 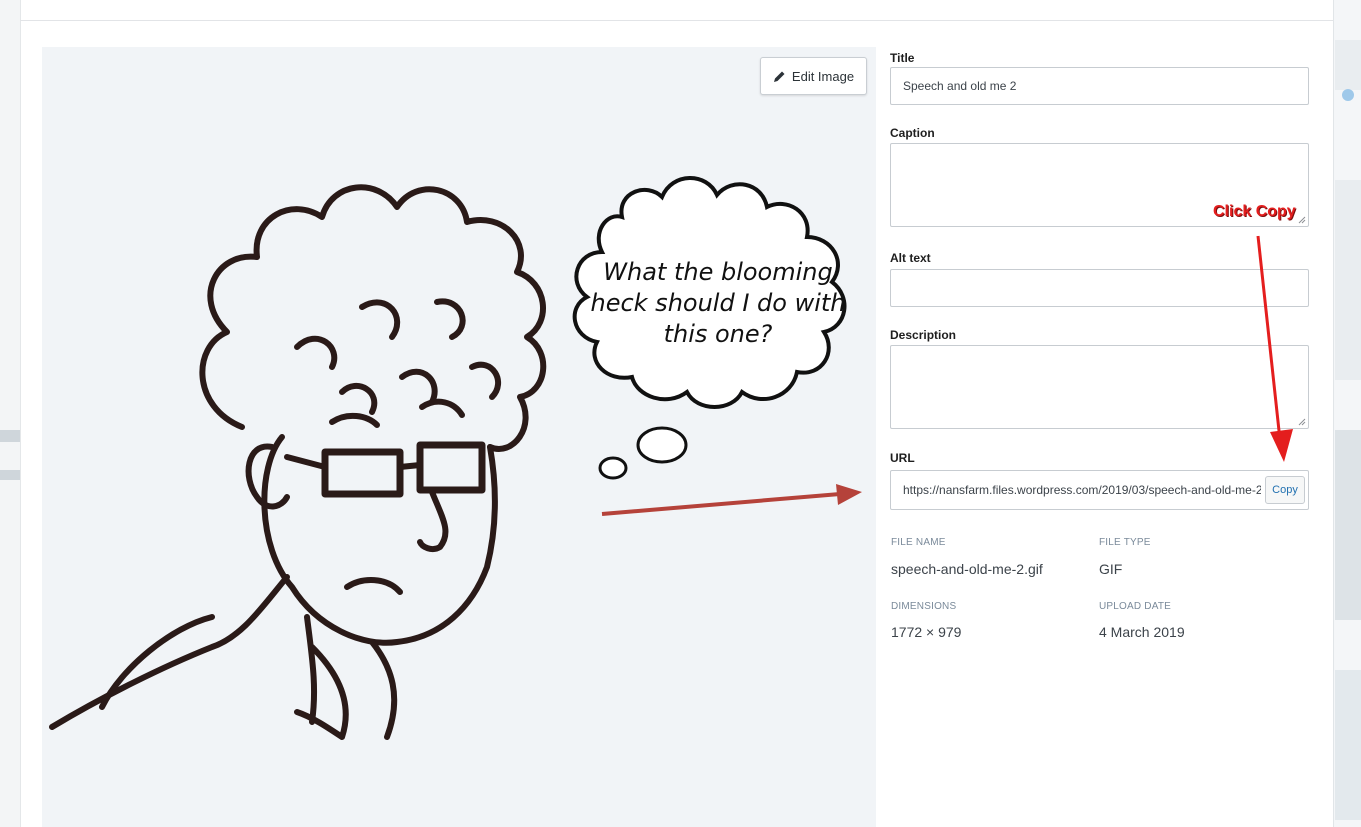 What do you see at coordinates (918, 542) in the screenshot?
I see `file-name-label: FILE NAME` at bounding box center [918, 542].